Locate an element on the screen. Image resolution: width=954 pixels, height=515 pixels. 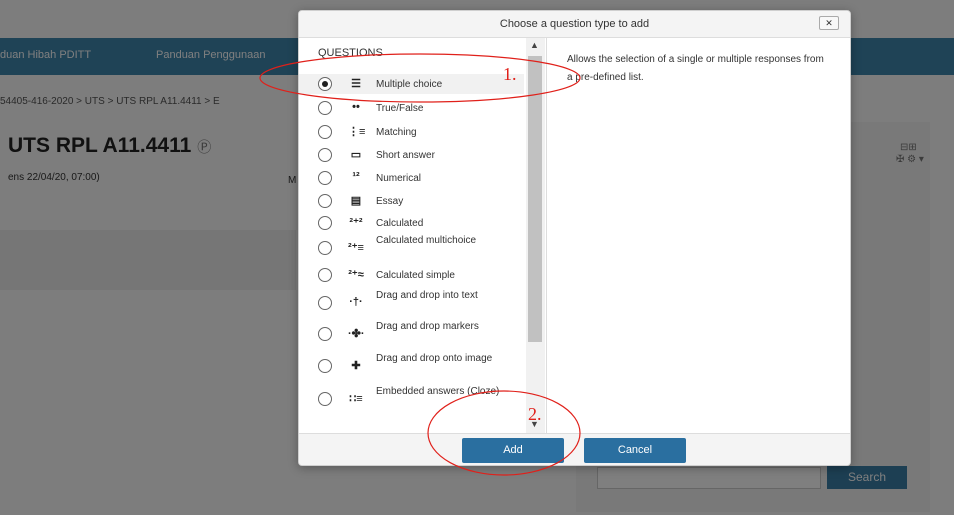
question-type-label: Calculated is located at coordinates (400, 223).